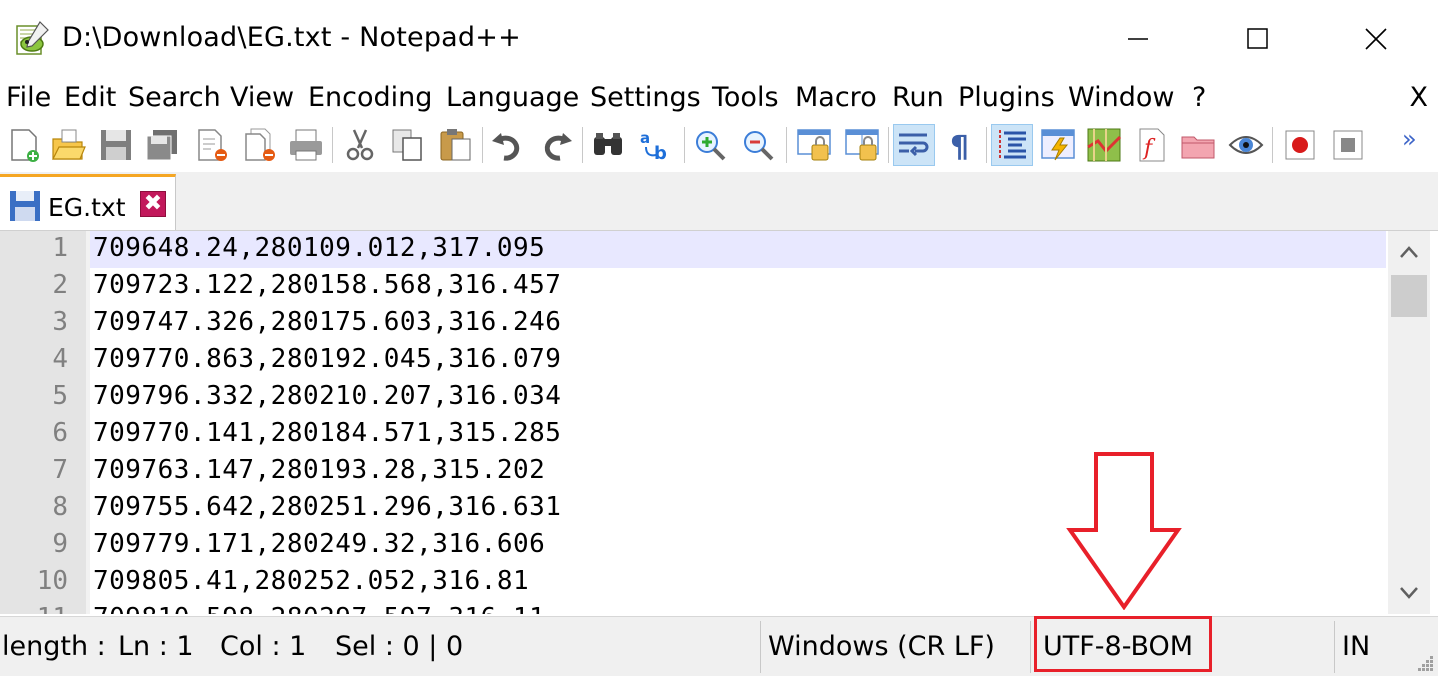  Describe the element at coordinates (508, 145) in the screenshot. I see `undo-icon` at that location.